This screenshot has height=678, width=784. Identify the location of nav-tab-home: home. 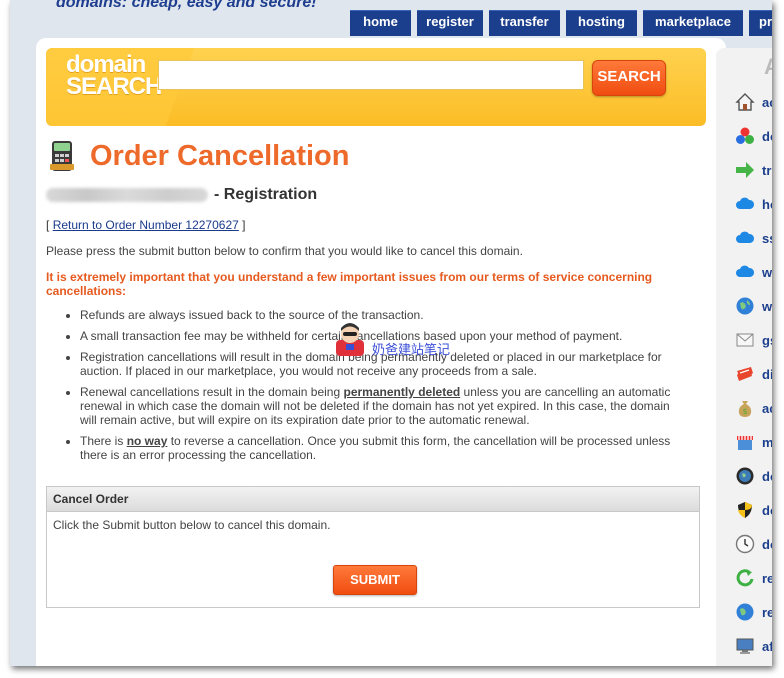
(380, 23).